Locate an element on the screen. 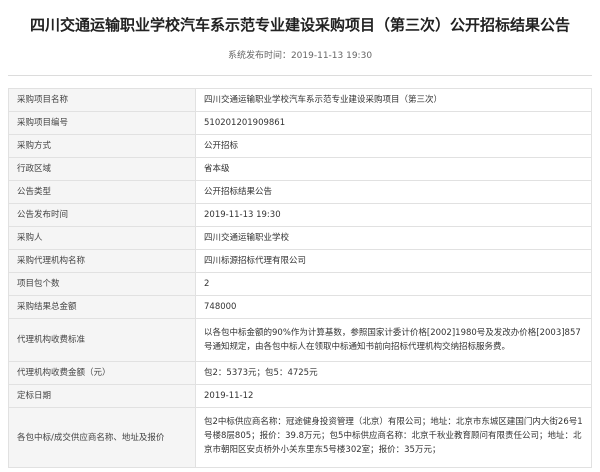 The width and height of the screenshot is (600, 472). row-label-fee-amount: 代理机构收费金额（元） is located at coordinates (102, 373).